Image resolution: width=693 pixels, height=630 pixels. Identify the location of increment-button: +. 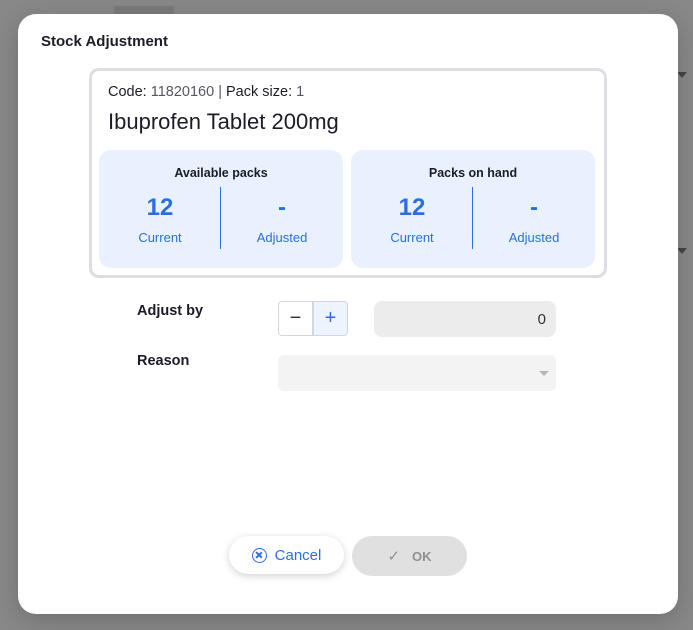
(330, 318).